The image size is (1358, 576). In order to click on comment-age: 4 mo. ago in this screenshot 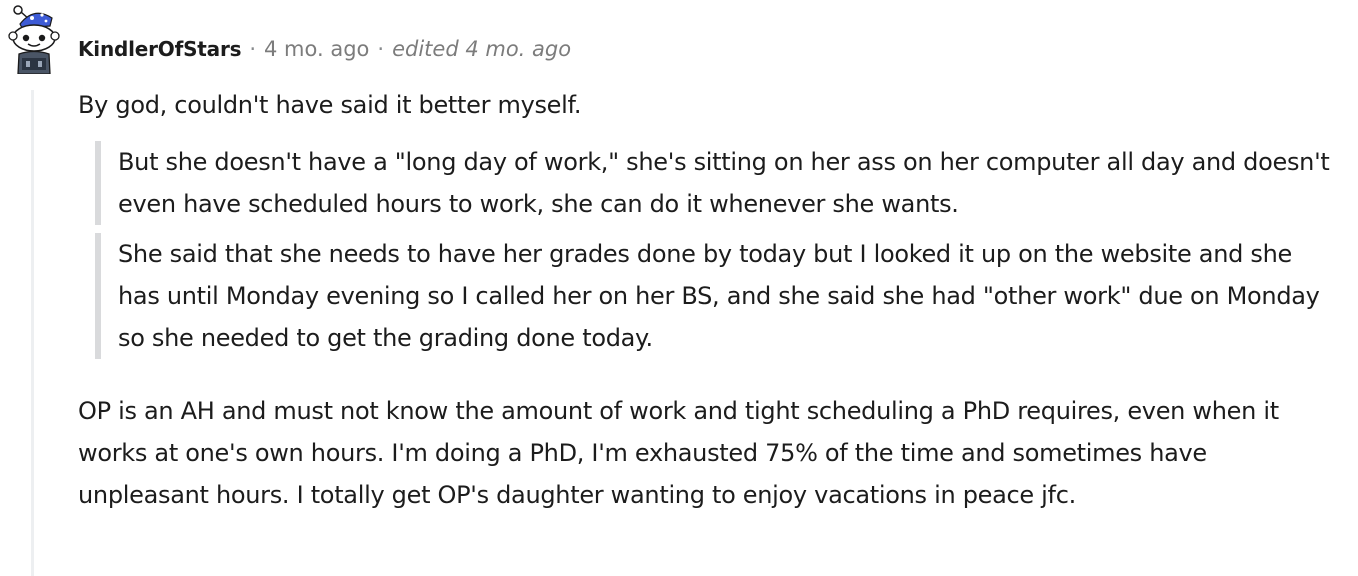, I will do `click(316, 49)`.